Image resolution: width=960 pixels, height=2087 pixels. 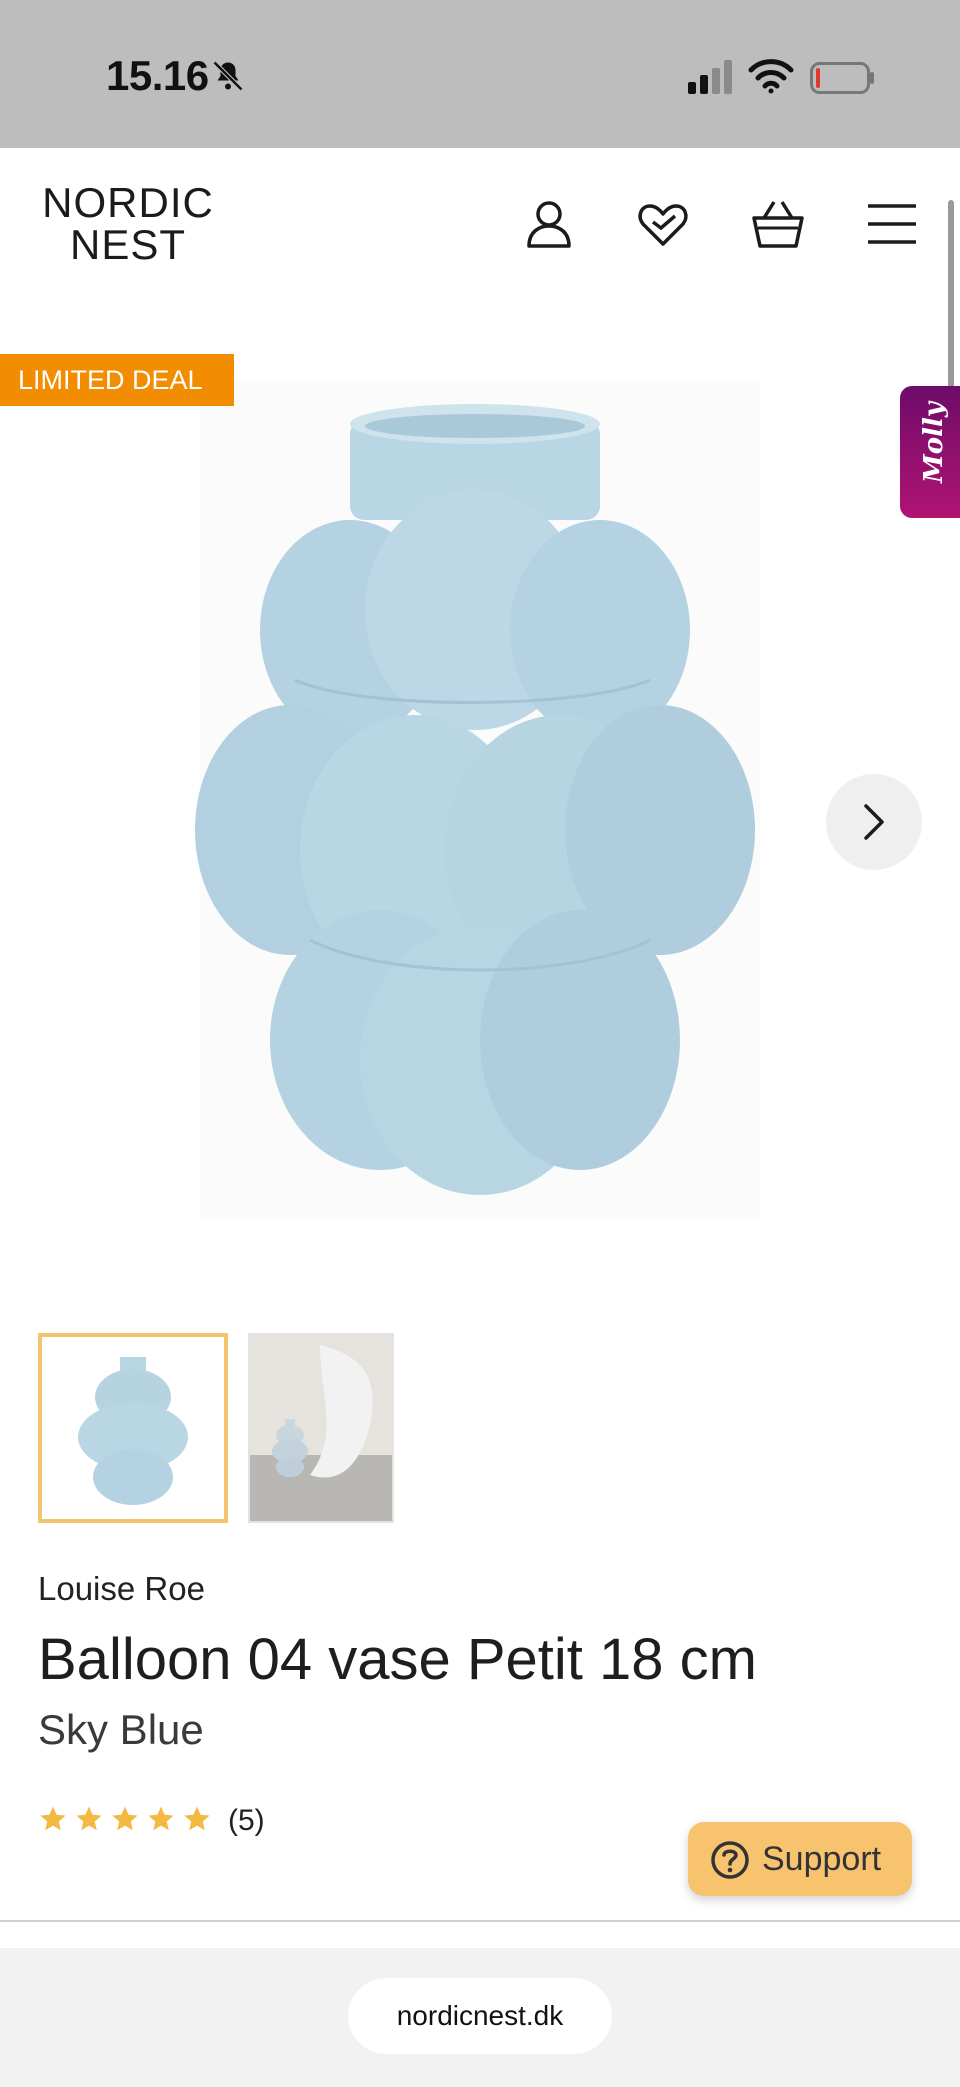 What do you see at coordinates (892, 224) in the screenshot?
I see `menu-icon` at bounding box center [892, 224].